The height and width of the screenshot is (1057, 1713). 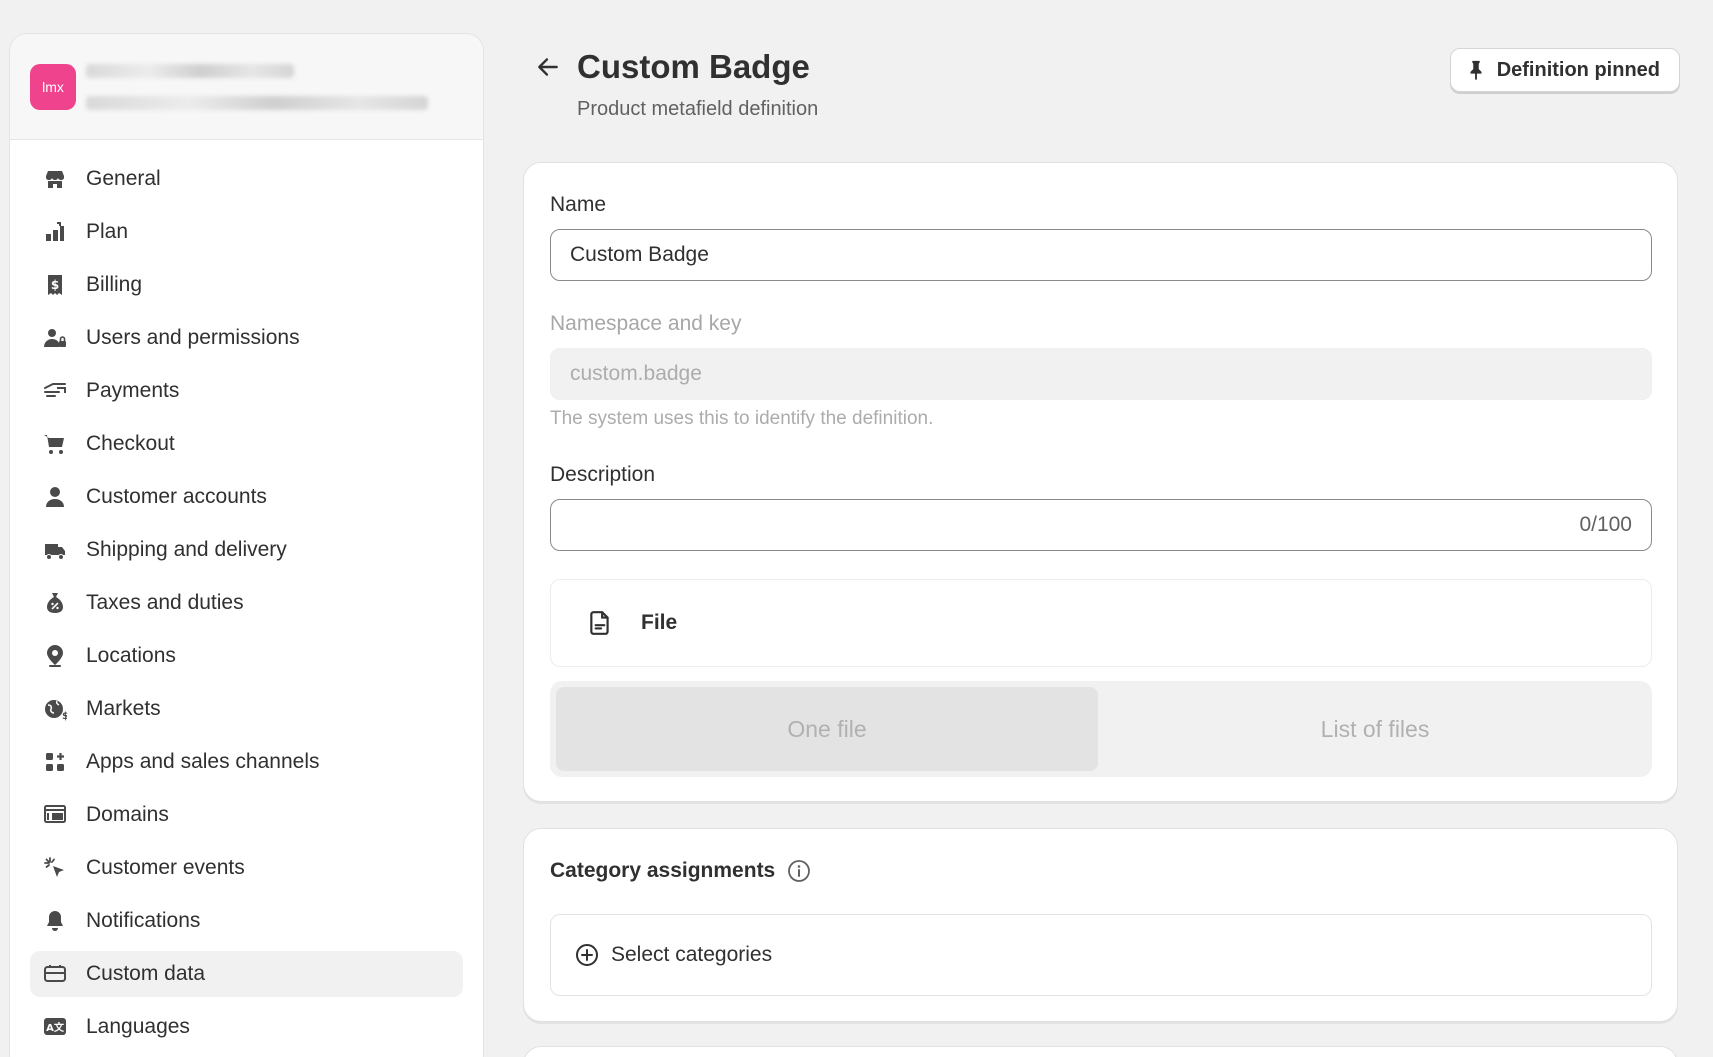 I want to click on sidebar-item-taxes: Taxes and duties, so click(x=246, y=603).